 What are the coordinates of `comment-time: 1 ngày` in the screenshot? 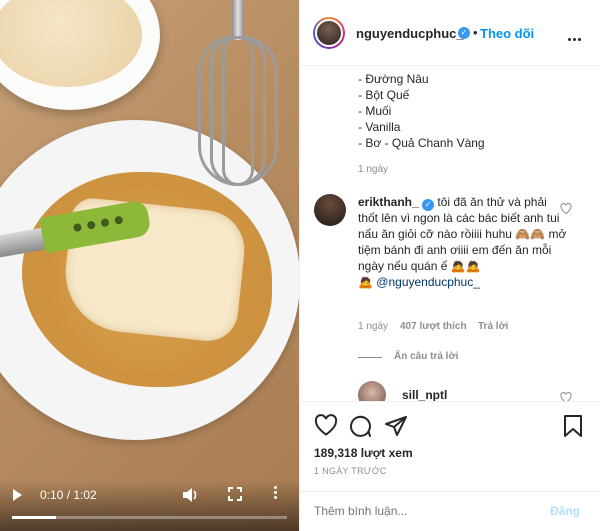 It's located at (373, 326).